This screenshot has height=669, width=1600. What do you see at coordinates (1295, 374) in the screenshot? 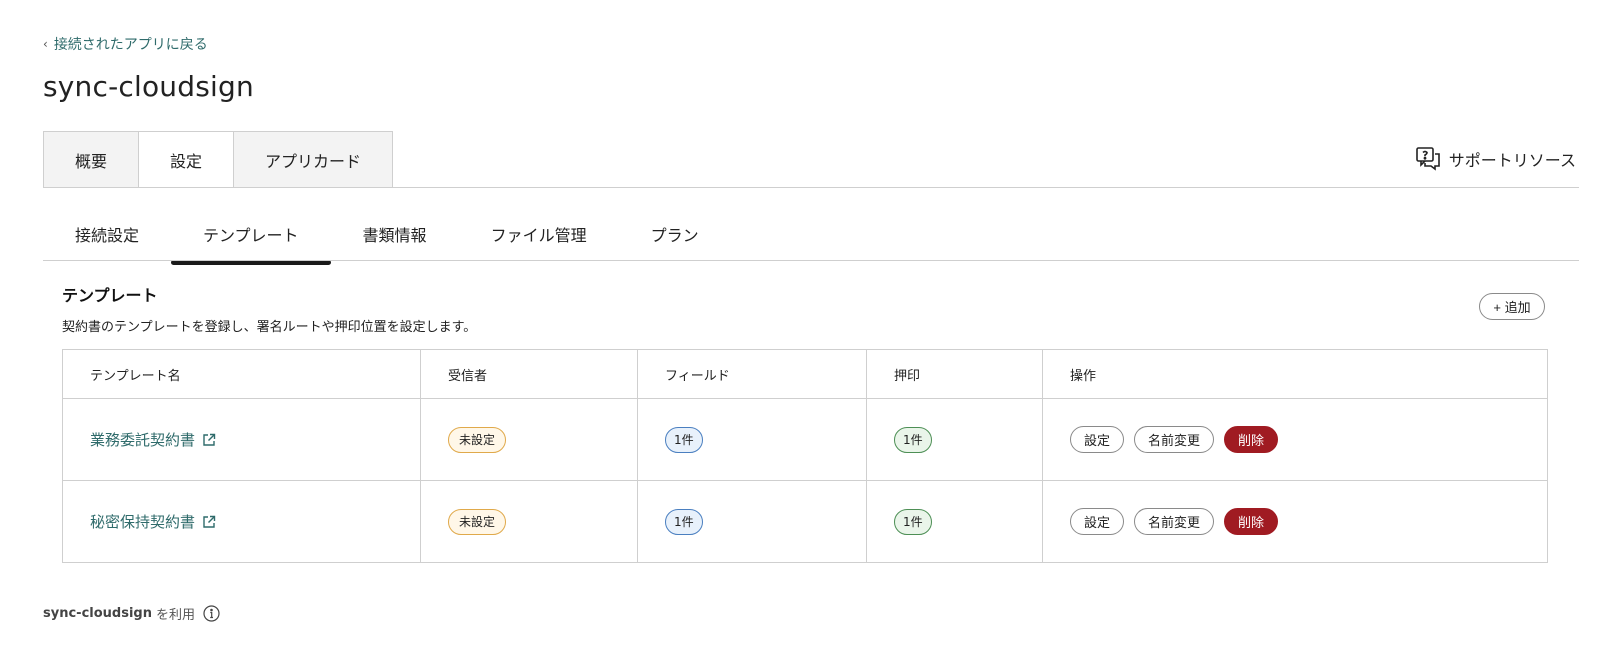
I see `col-actions: 操作` at bounding box center [1295, 374].